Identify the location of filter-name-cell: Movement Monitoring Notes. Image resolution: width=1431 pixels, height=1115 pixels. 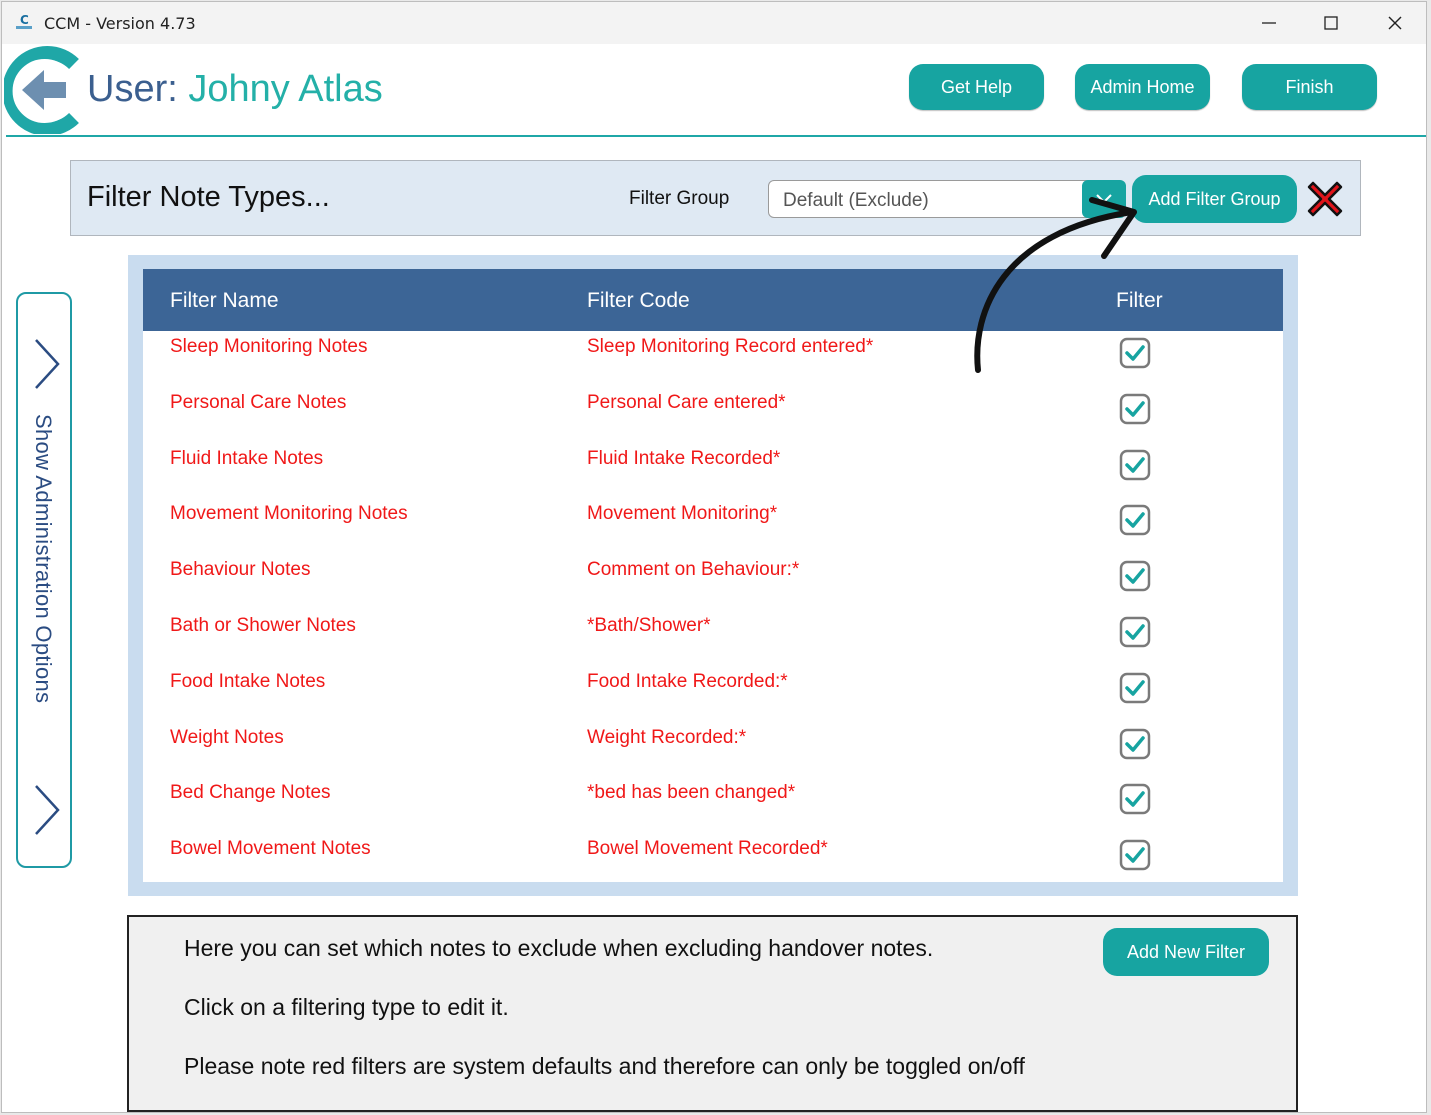
(289, 514).